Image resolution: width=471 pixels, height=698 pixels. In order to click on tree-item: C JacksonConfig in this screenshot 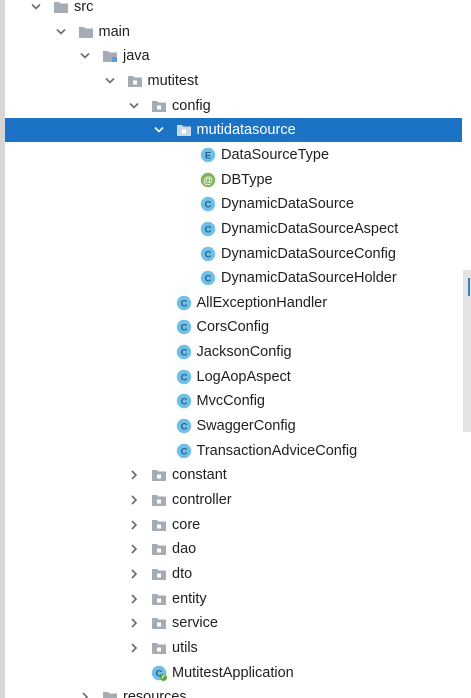, I will do `click(233, 352)`.